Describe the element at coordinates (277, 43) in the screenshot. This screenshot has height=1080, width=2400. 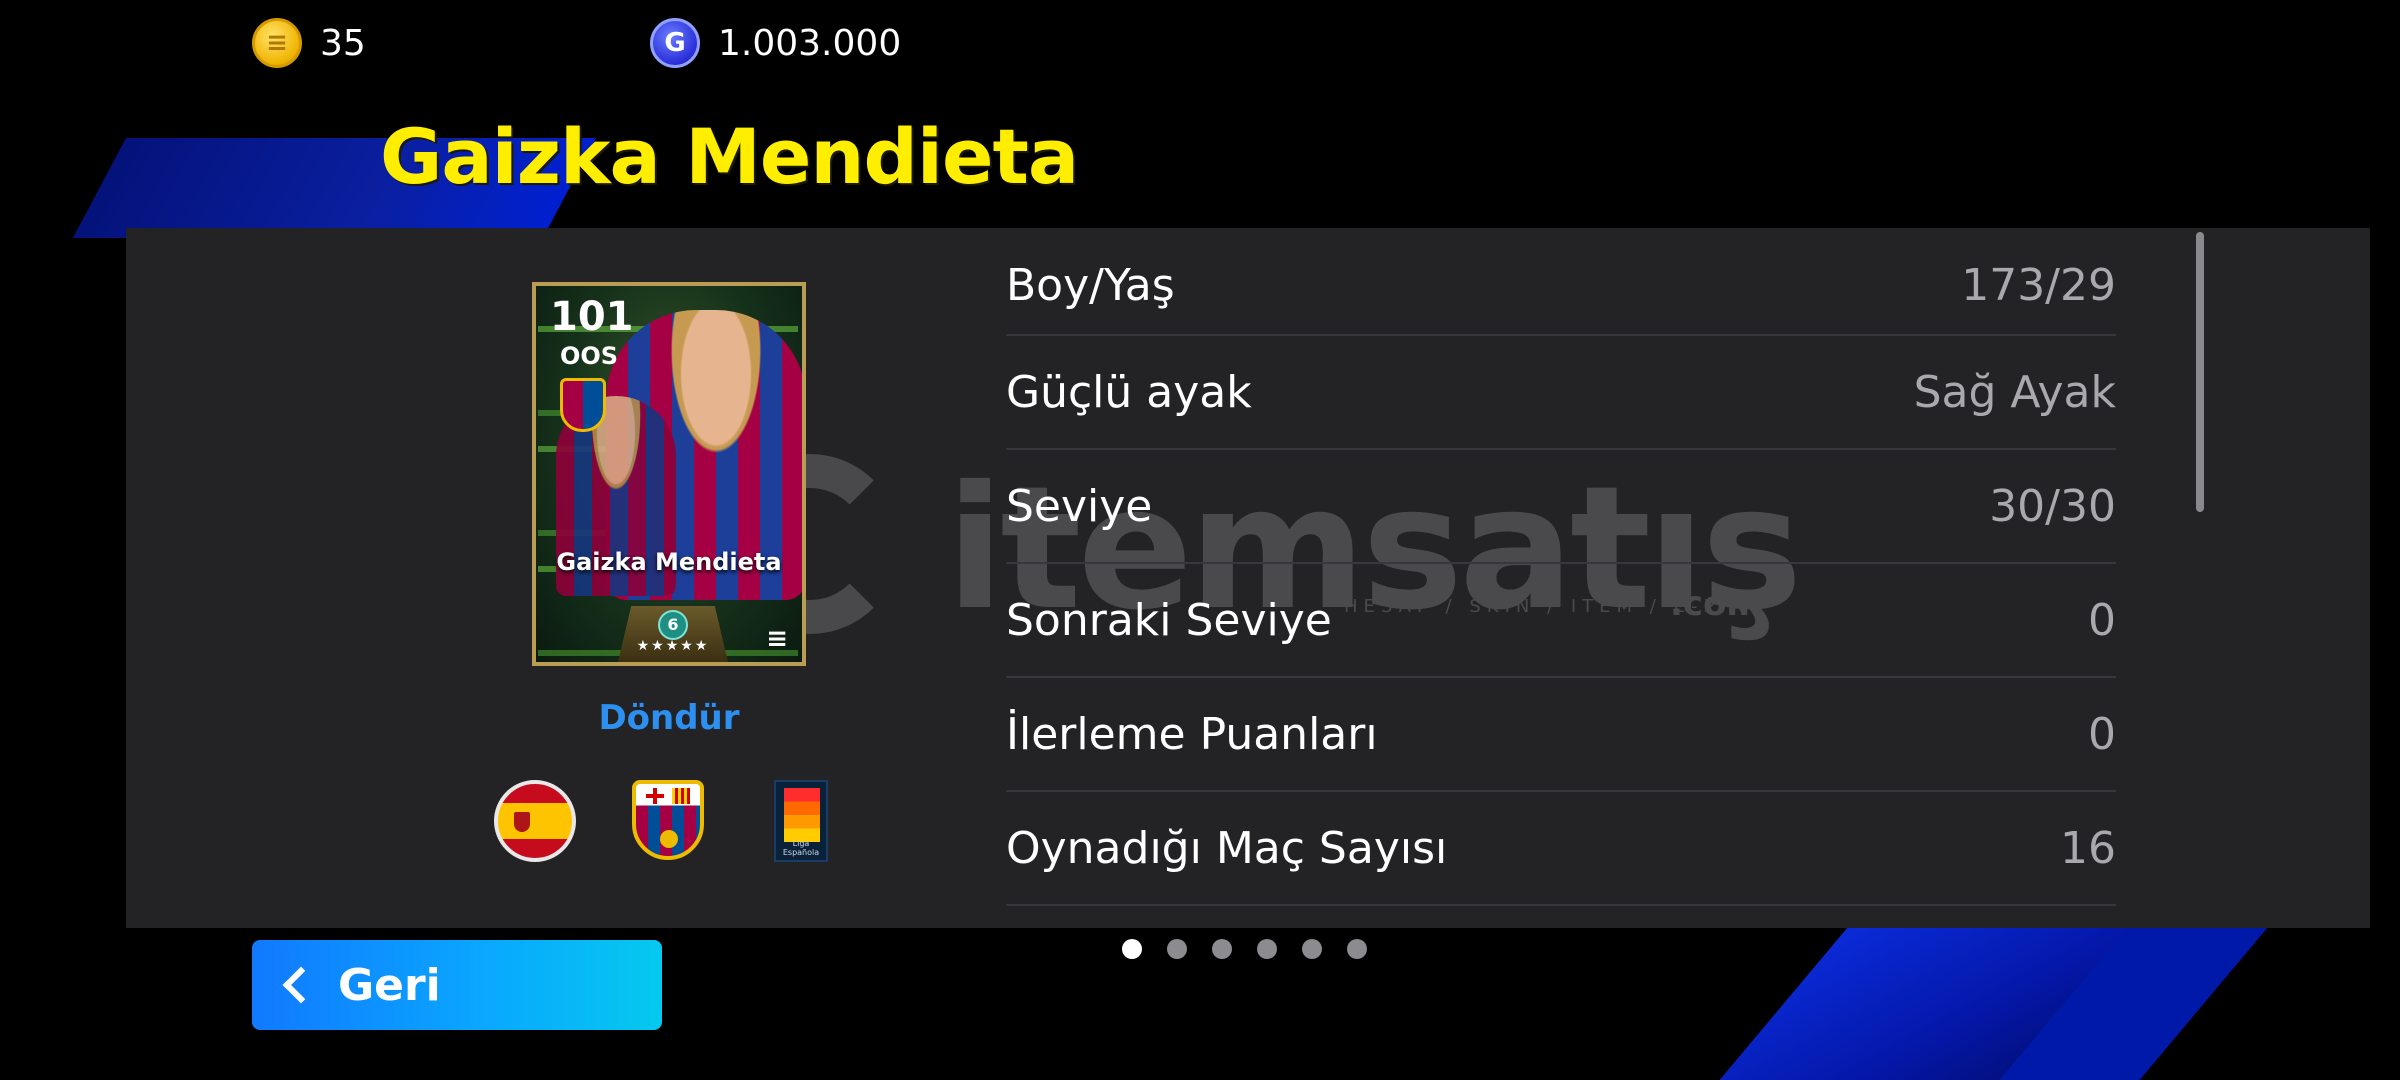
I see `e-coin-icon: ≡` at that location.